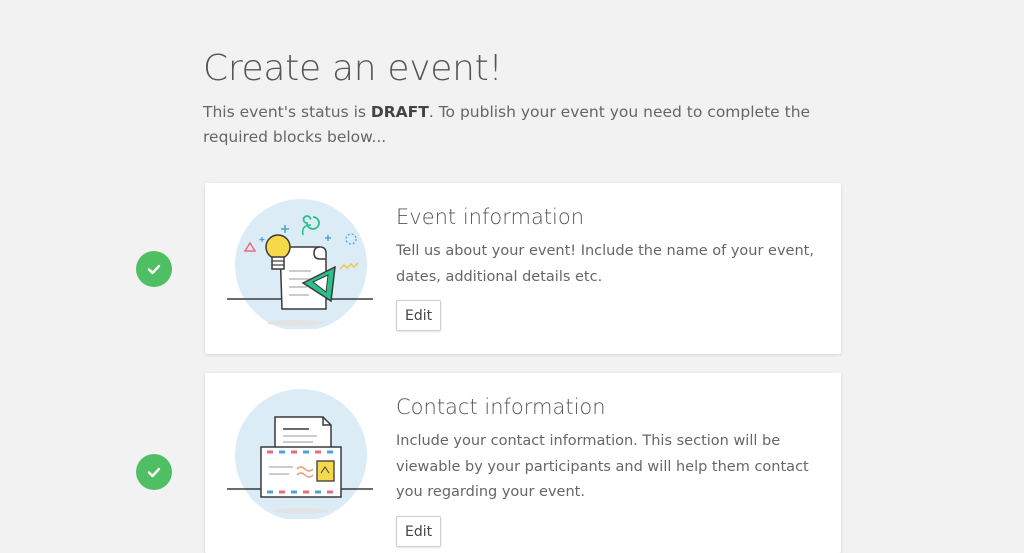  I want to click on edit-contact-information-button: Edit, so click(419, 531).